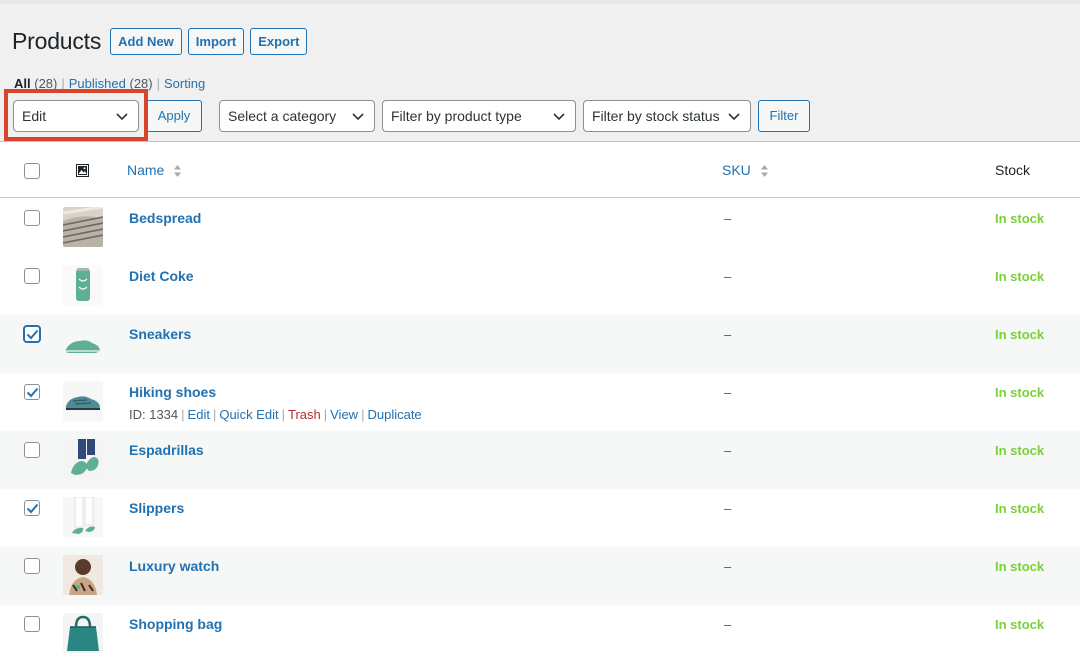 Image resolution: width=1080 pixels, height=670 pixels. I want to click on bedspread-image-icon, so click(83, 227).